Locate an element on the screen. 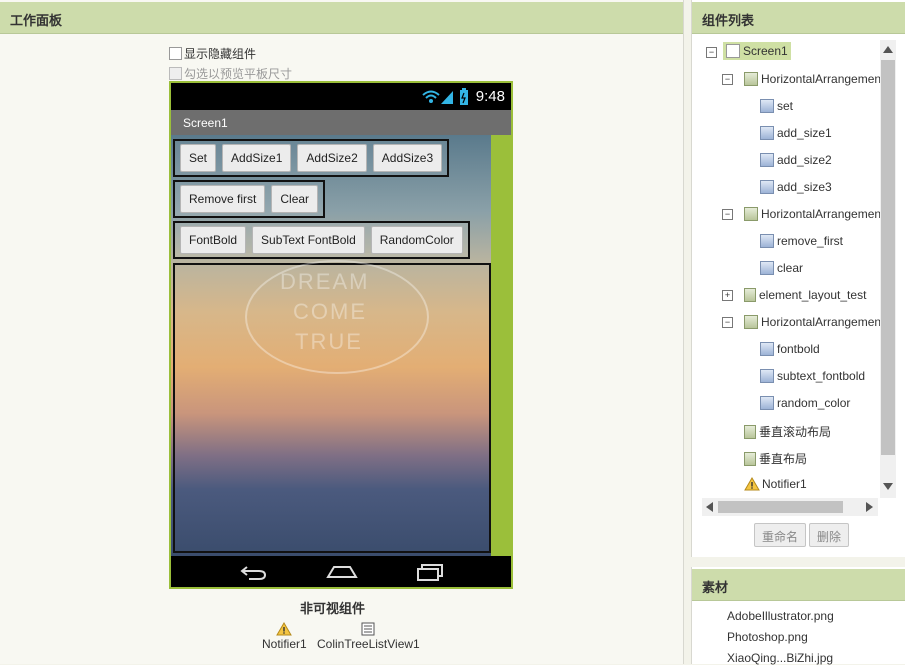  tree-item-label: add_size2 is located at coordinates (804, 160).